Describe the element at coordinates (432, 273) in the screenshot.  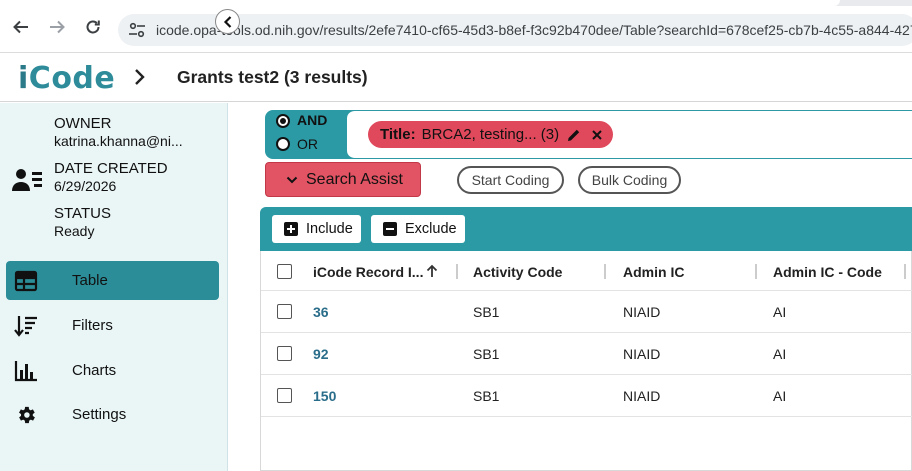
I see `sort-arrow-up-icon` at that location.